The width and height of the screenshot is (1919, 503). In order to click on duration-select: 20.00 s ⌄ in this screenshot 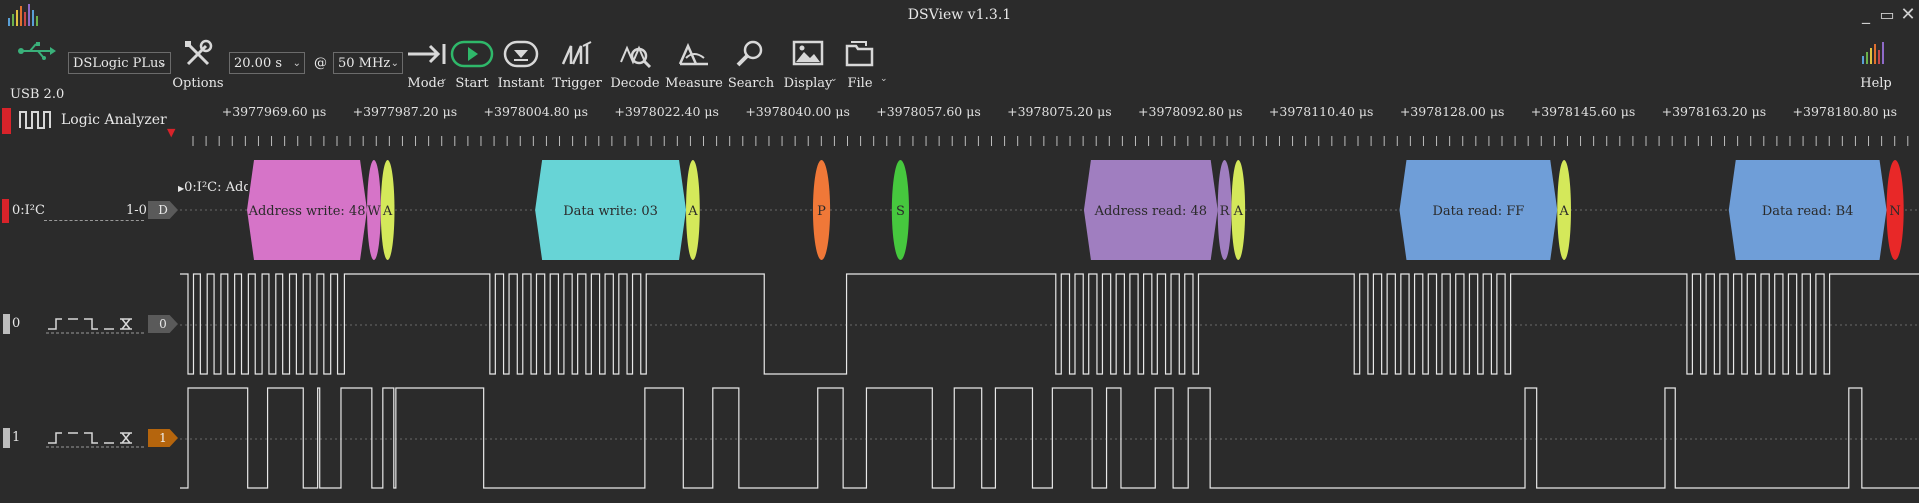, I will do `click(267, 63)`.